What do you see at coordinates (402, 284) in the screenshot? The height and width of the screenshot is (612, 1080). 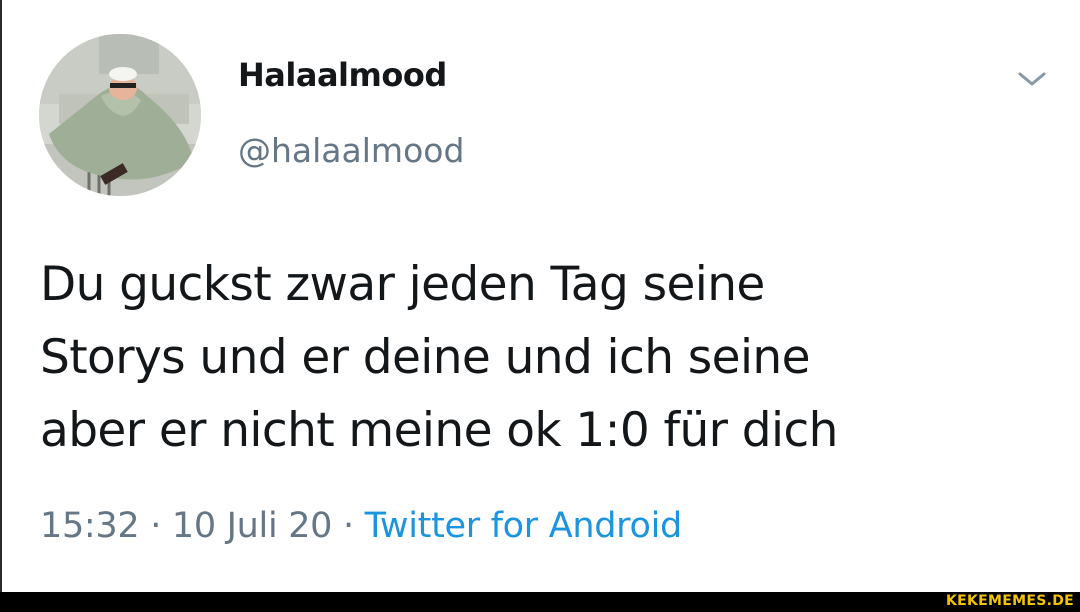 I see `tweet-text-line: Du guckst zwar jeden Tag seine` at bounding box center [402, 284].